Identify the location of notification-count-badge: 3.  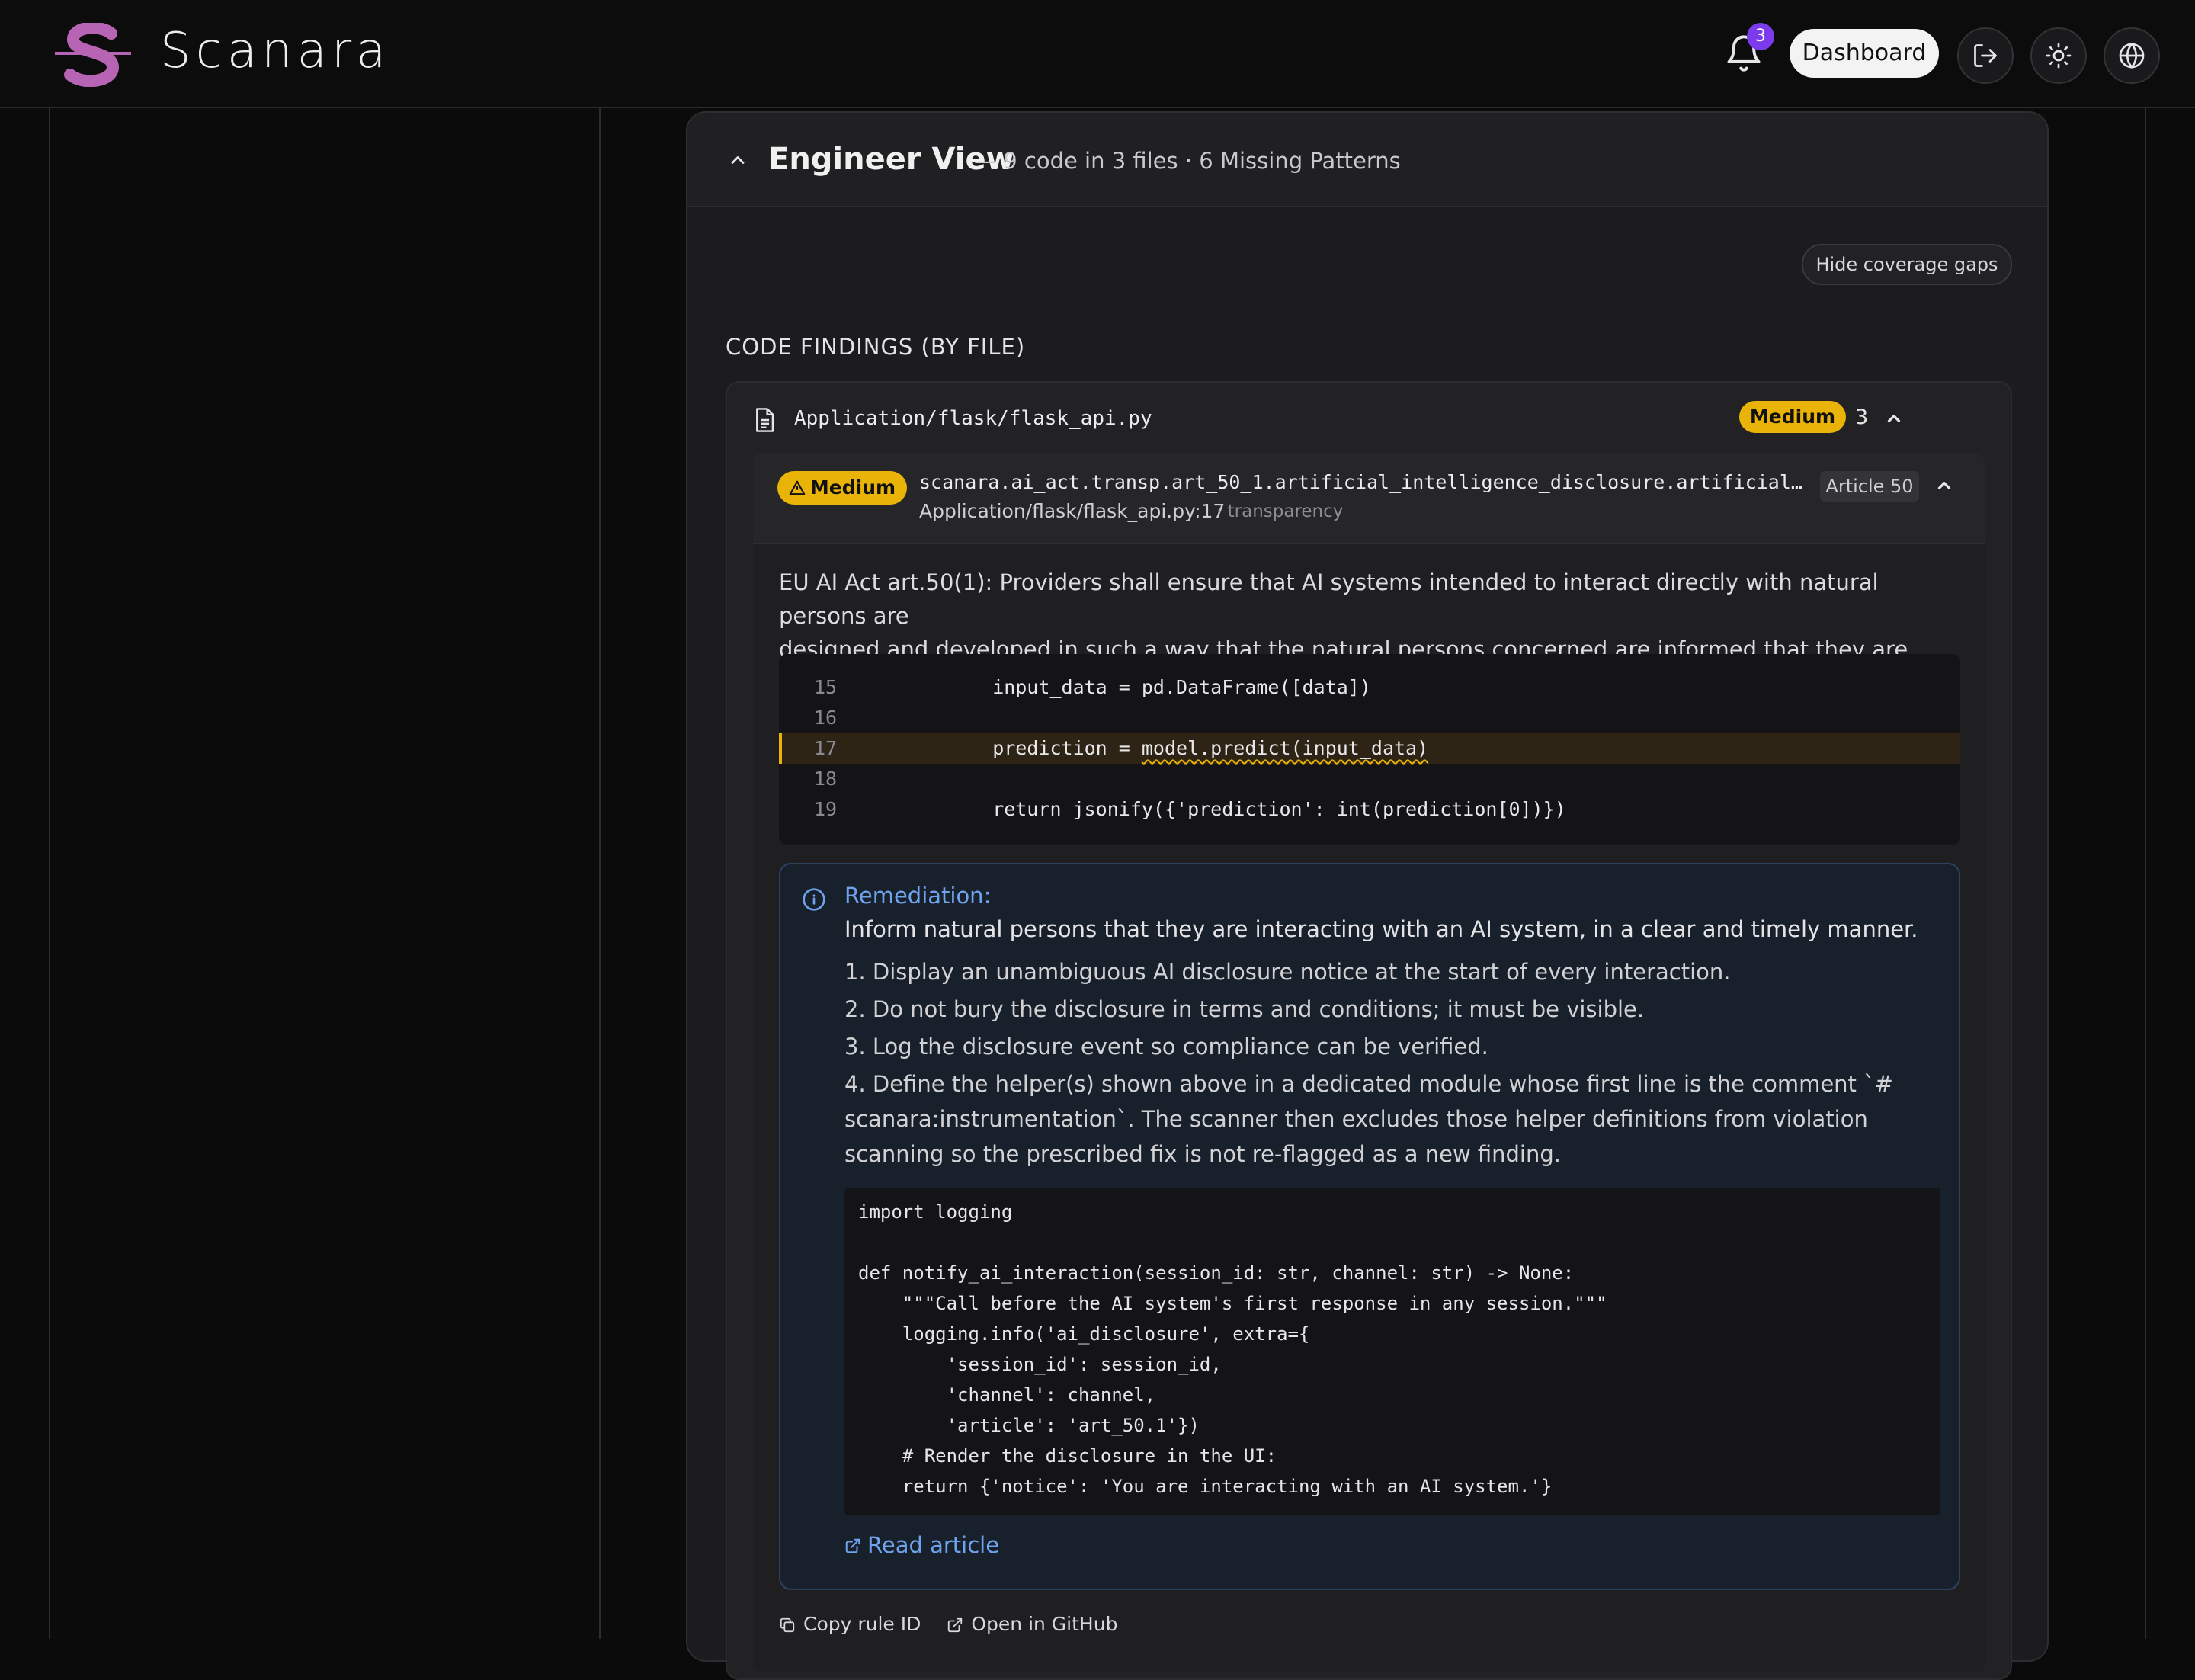
(1760, 36).